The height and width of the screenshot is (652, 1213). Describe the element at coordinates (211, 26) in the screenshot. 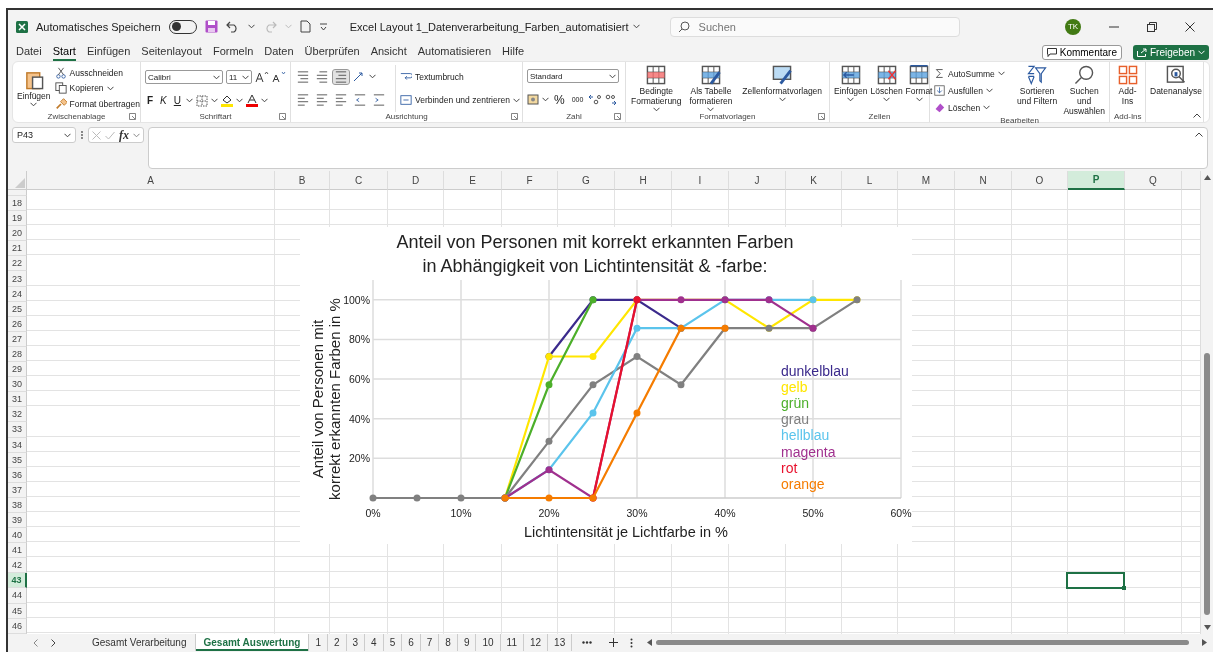

I see `save-icon` at that location.